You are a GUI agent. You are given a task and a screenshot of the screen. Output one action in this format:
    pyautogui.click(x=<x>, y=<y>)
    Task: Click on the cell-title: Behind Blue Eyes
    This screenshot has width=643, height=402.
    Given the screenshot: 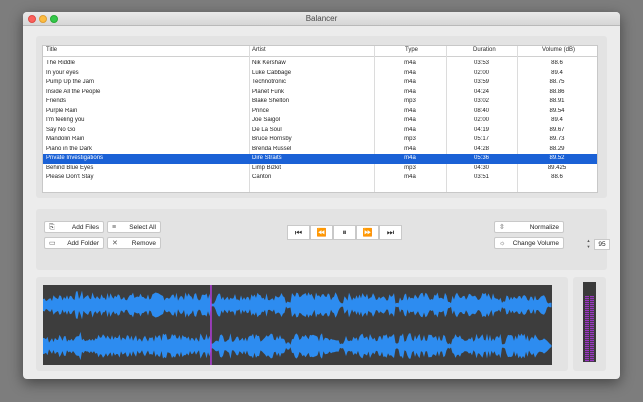 What is the action you would take?
    pyautogui.click(x=70, y=167)
    